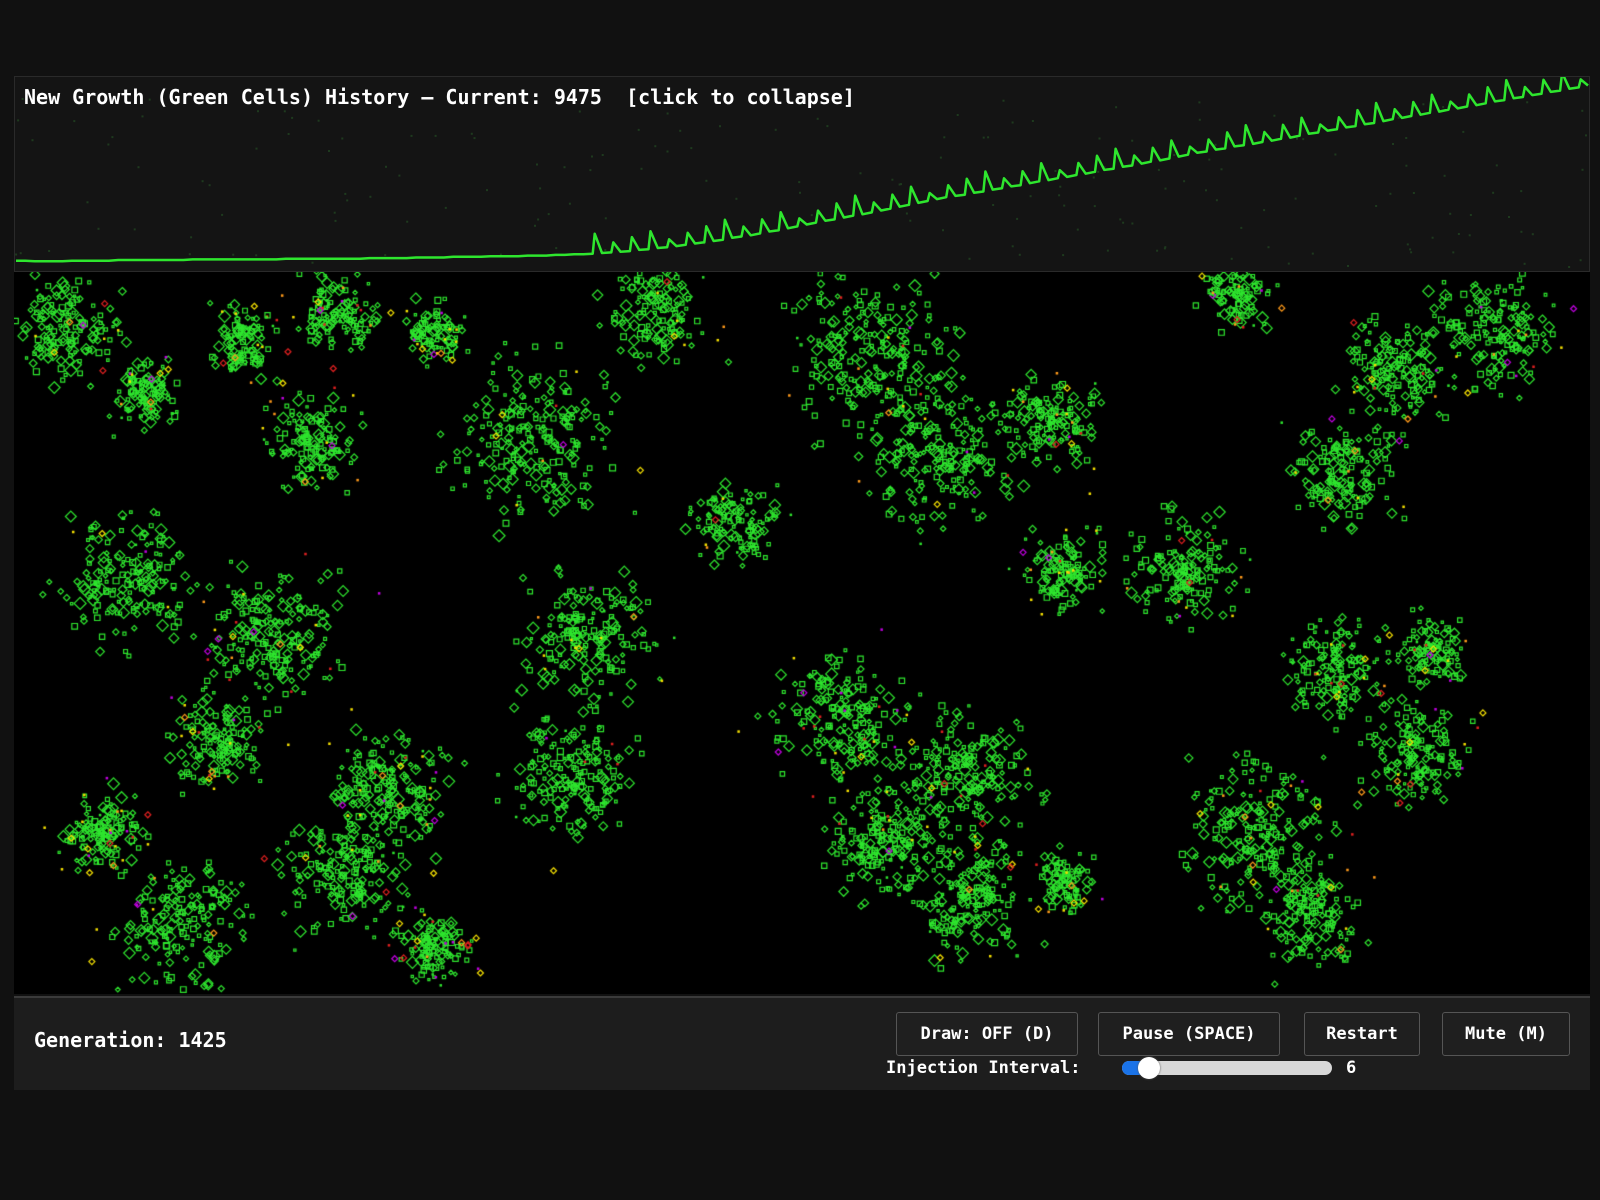  Describe the element at coordinates (202, 1040) in the screenshot. I see `generation-value: 1425` at that location.